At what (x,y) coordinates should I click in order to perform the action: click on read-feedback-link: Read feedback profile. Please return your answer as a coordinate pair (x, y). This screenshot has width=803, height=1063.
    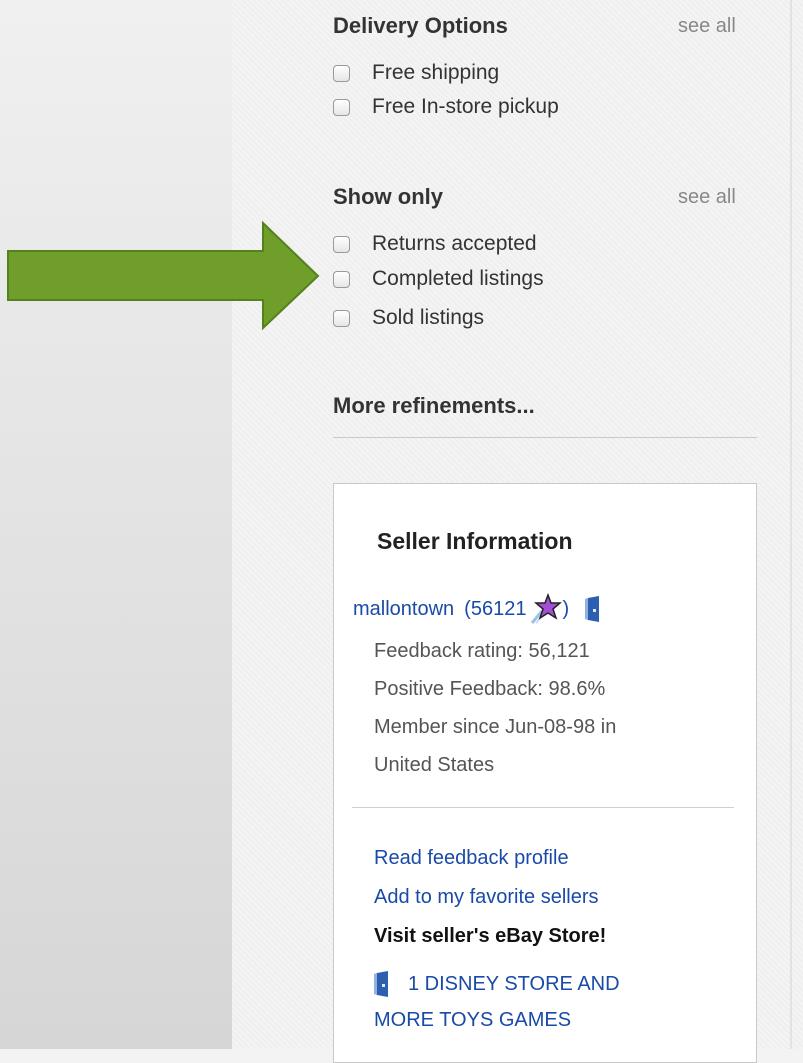
    Looking at the image, I should click on (471, 858).